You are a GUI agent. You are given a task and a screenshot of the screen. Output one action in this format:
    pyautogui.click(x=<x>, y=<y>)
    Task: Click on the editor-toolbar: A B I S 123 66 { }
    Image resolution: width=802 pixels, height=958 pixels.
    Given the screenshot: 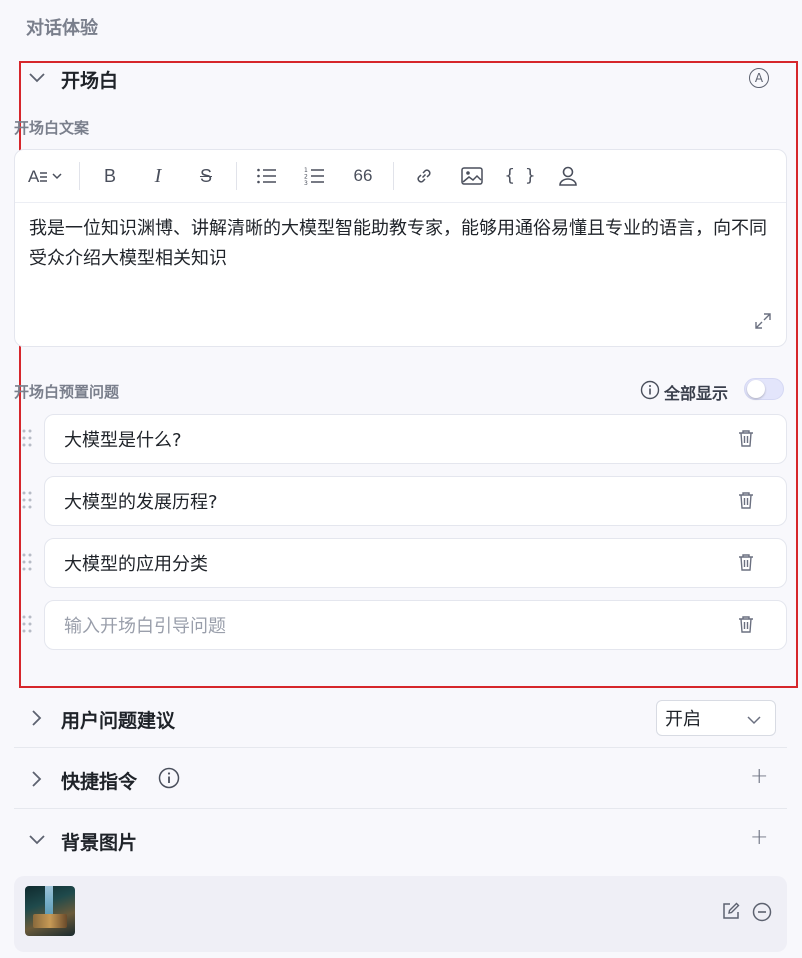 What is the action you would take?
    pyautogui.click(x=400, y=176)
    